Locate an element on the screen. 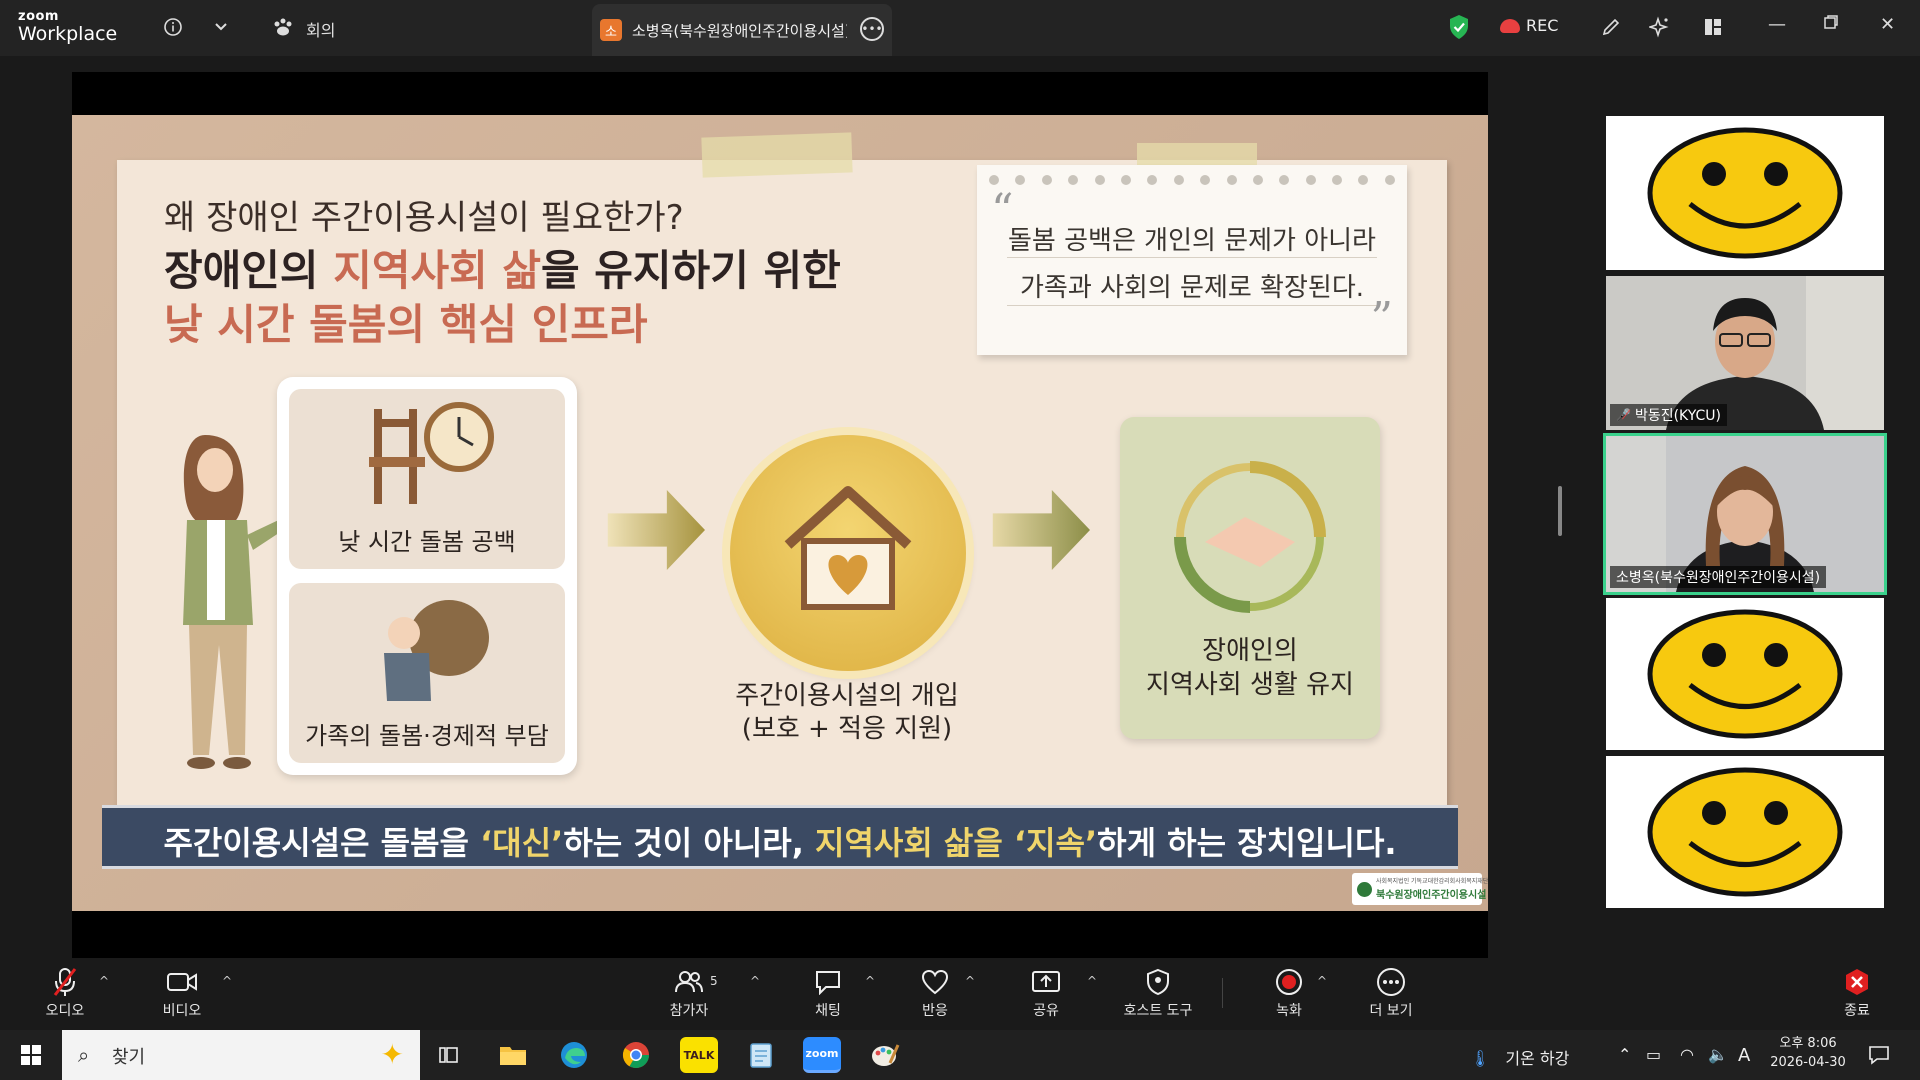 The width and height of the screenshot is (1920, 1080). share-tab-title: 소병옥(북수원장애인주간이용시설) is located at coordinates (739, 31).